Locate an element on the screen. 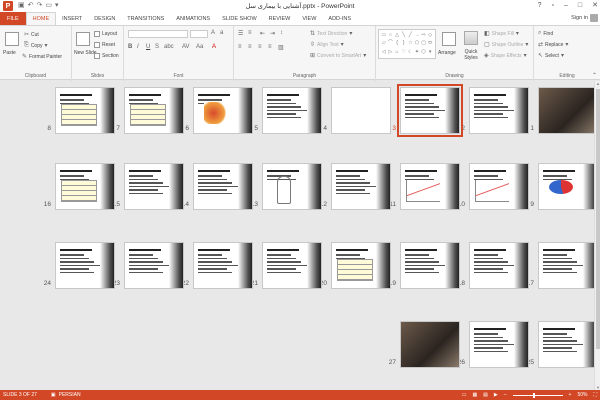 The height and width of the screenshot is (400, 600). format-painter-button: ✎ Format Painter is located at coordinates (42, 57).